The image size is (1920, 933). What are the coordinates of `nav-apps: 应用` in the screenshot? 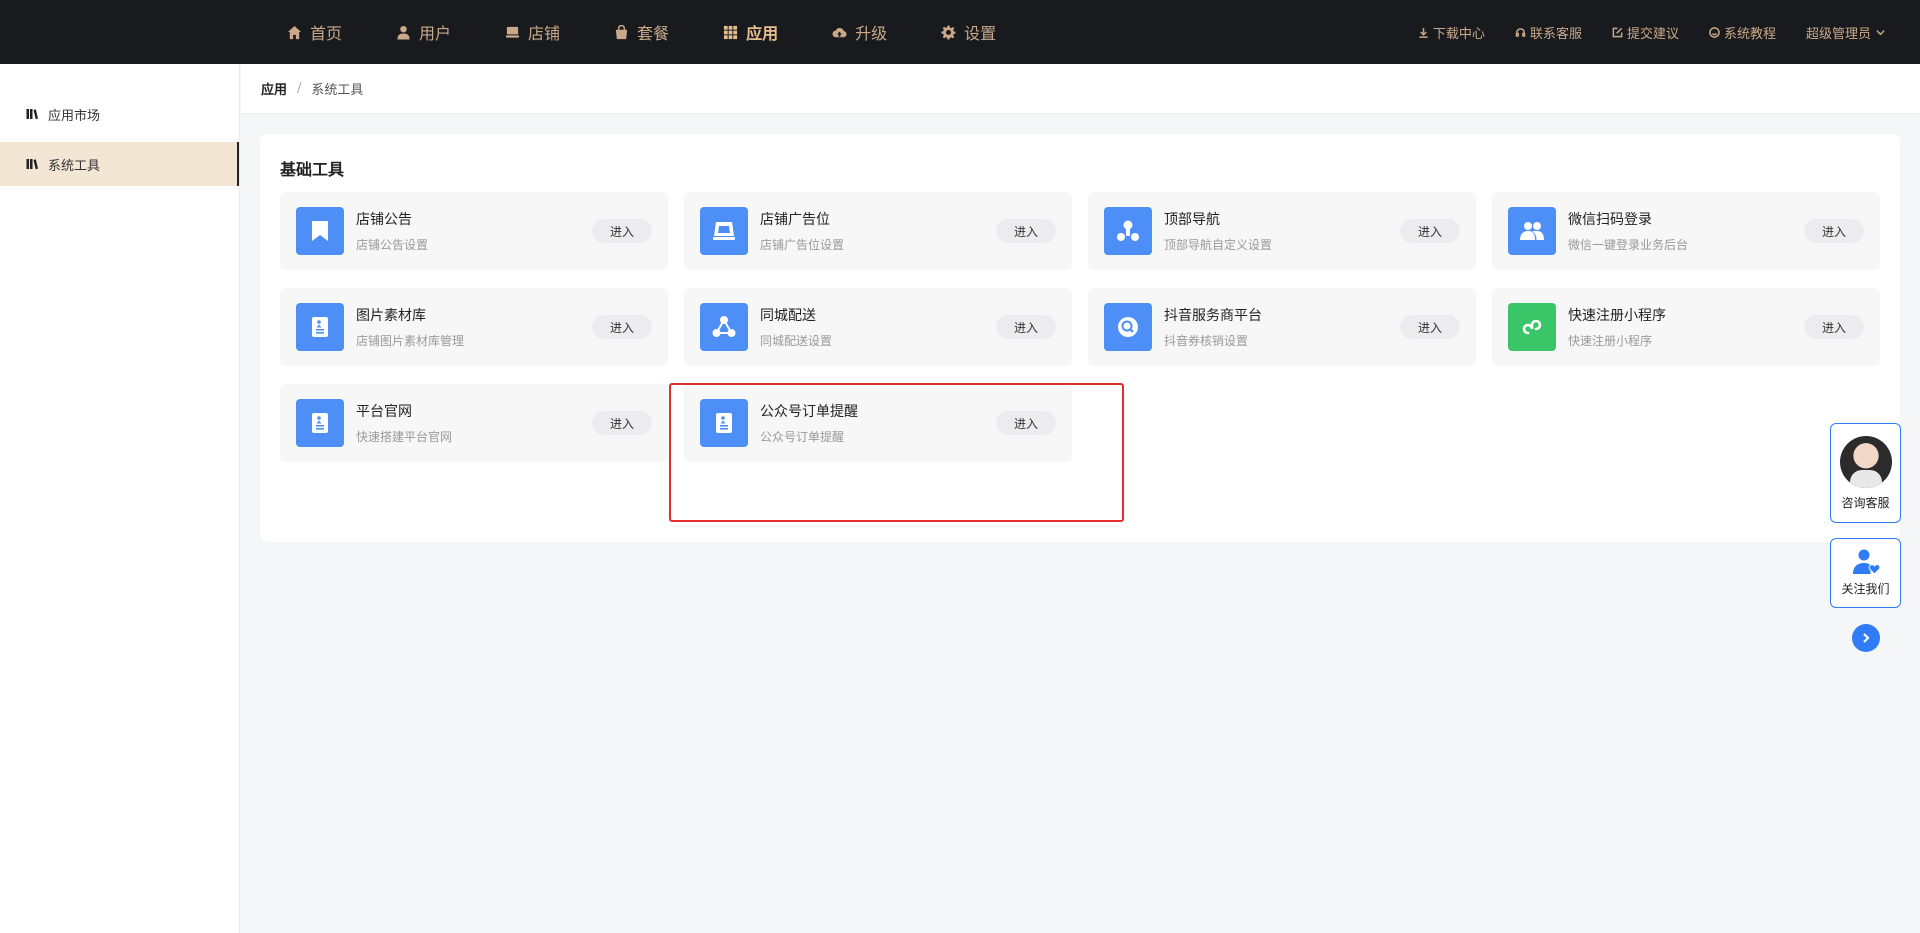 It's located at (750, 32).